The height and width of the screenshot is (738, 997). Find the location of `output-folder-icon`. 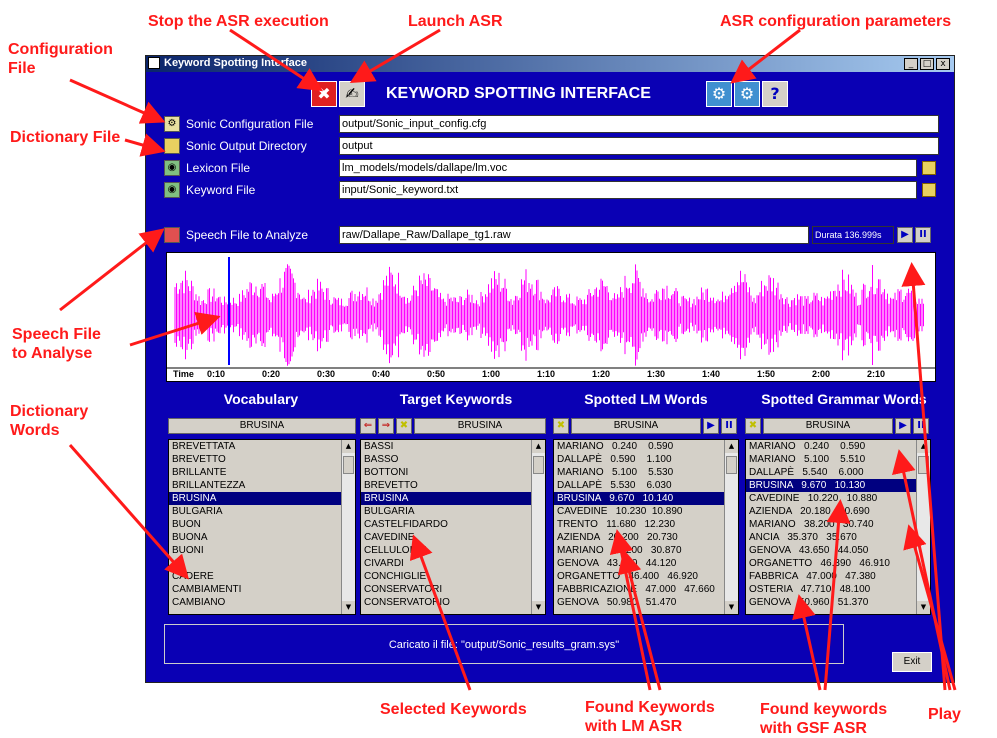

output-folder-icon is located at coordinates (172, 146).